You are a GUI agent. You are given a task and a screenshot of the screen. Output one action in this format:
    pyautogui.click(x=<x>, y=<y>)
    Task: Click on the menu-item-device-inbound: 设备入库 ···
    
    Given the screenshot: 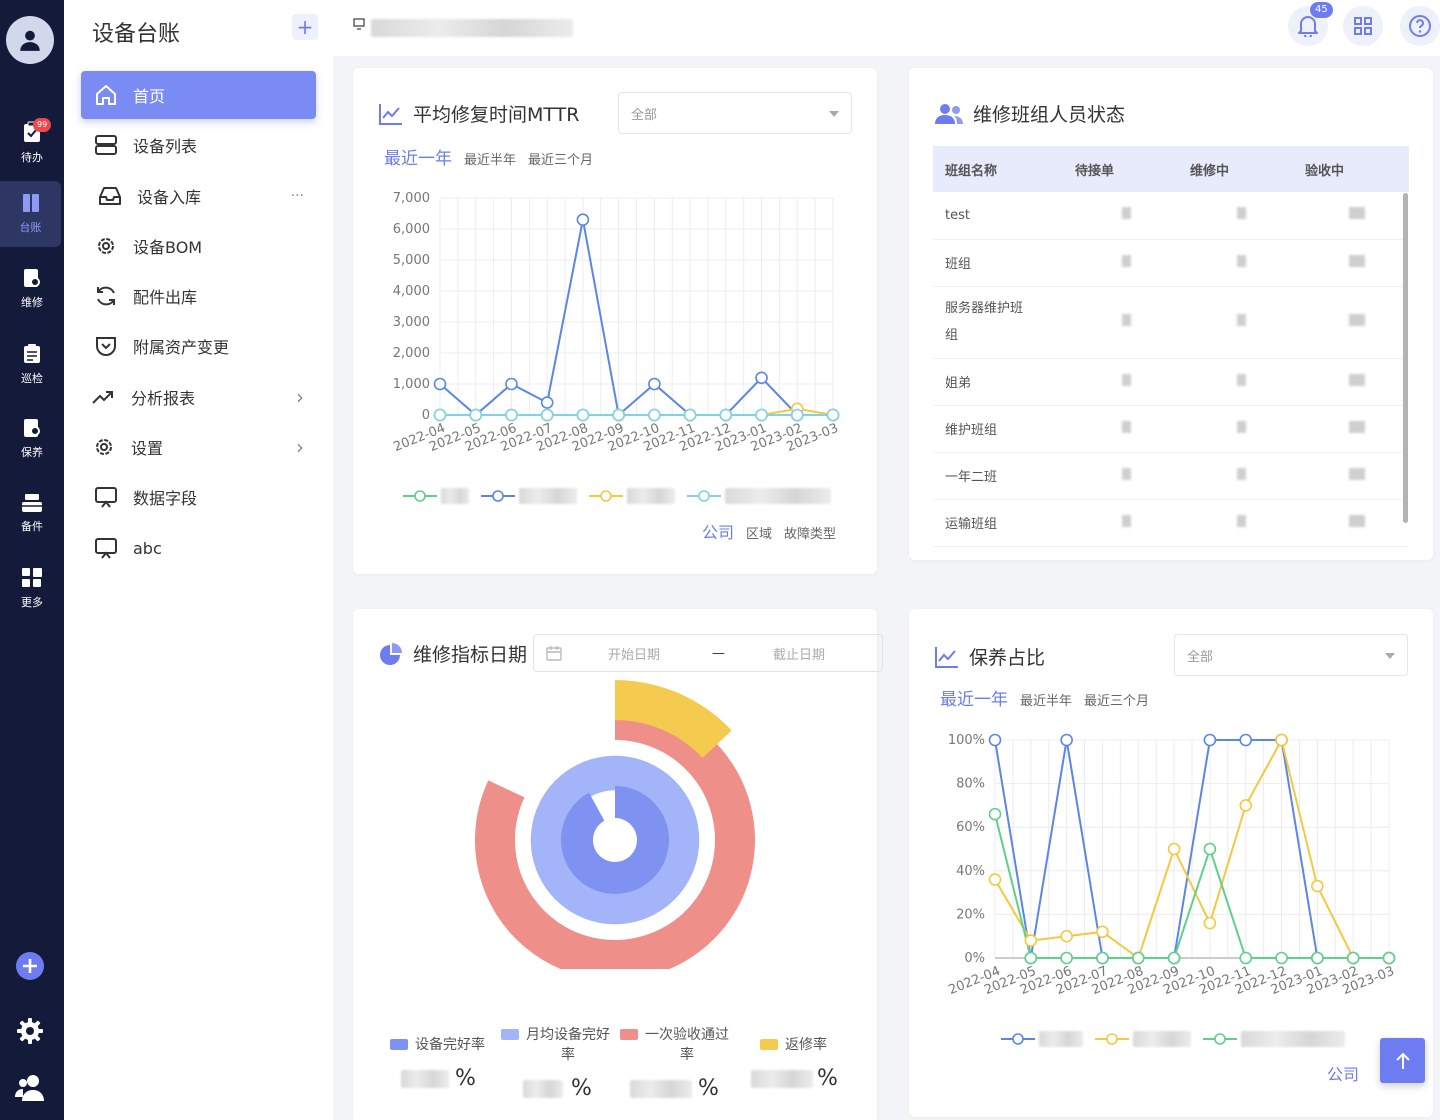 What is the action you would take?
    pyautogui.click(x=198, y=196)
    